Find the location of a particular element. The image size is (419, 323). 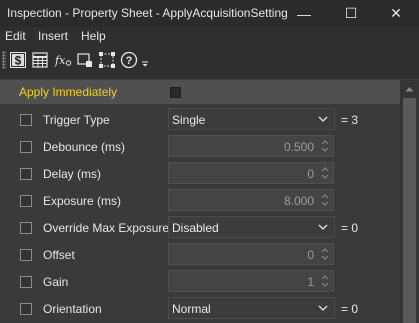

delay-label: Delay (ms) is located at coordinates (72, 174).